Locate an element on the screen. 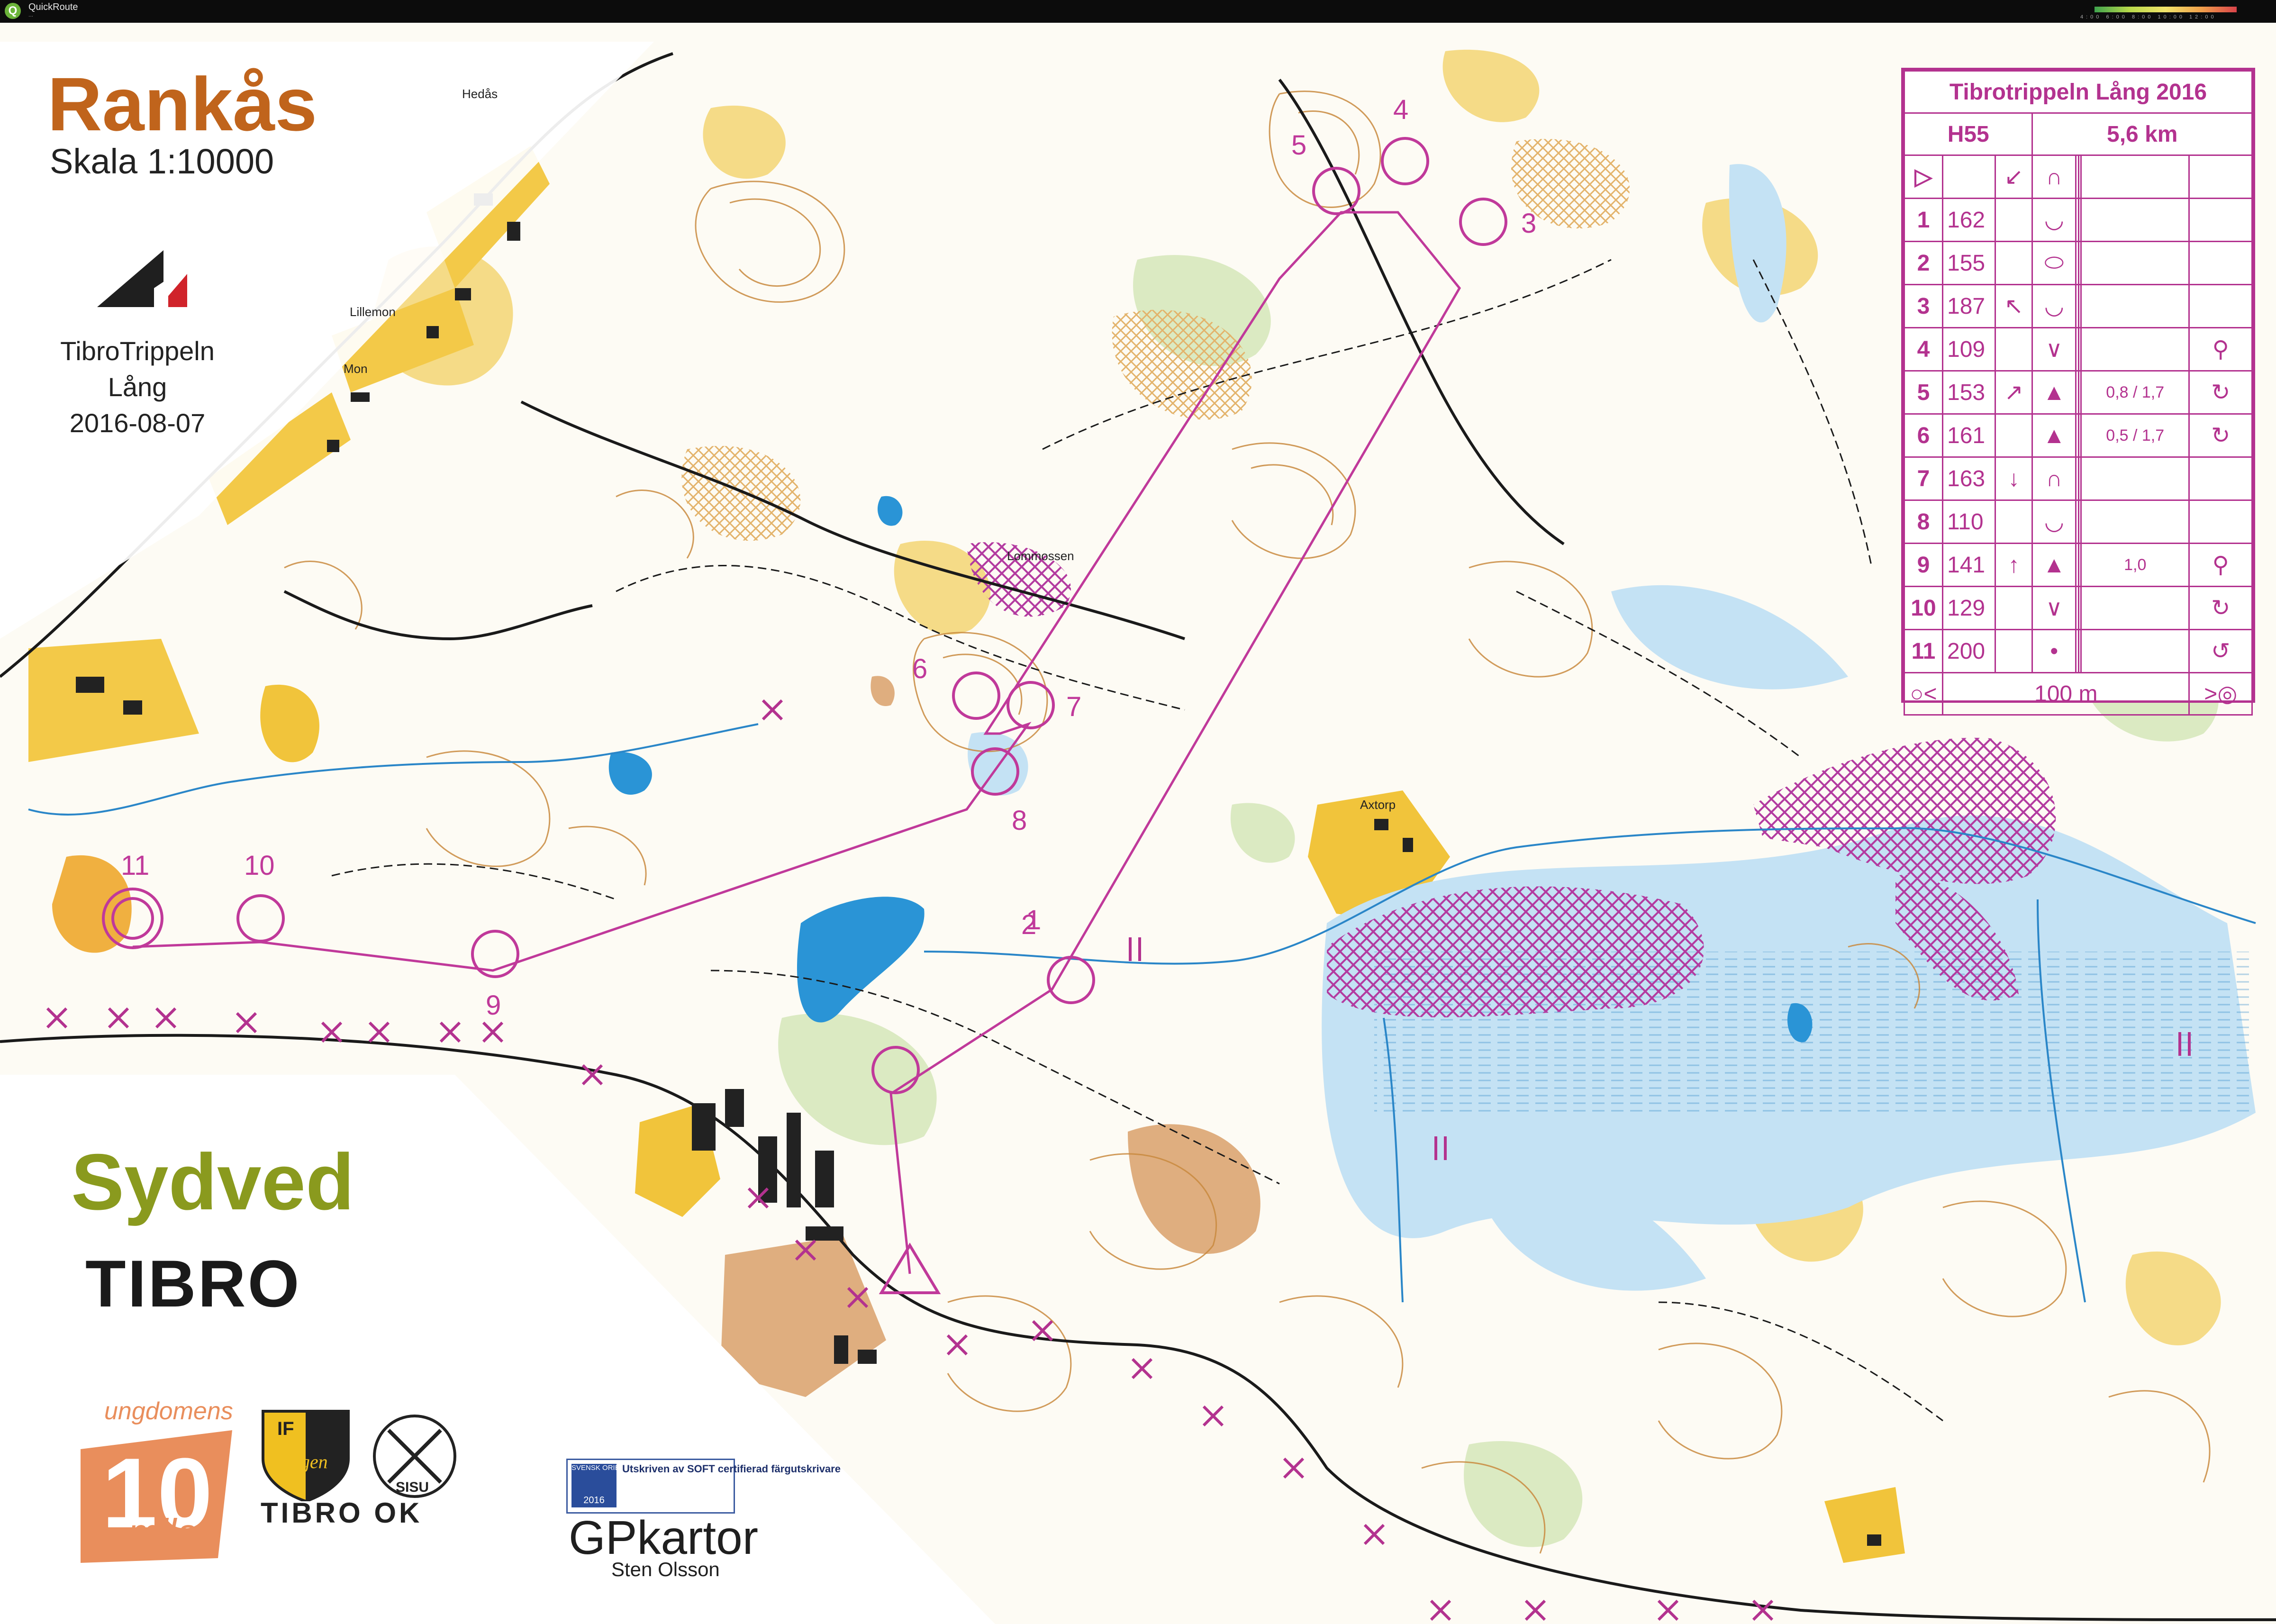  description-dim: 1,0 is located at coordinates (2135, 565).